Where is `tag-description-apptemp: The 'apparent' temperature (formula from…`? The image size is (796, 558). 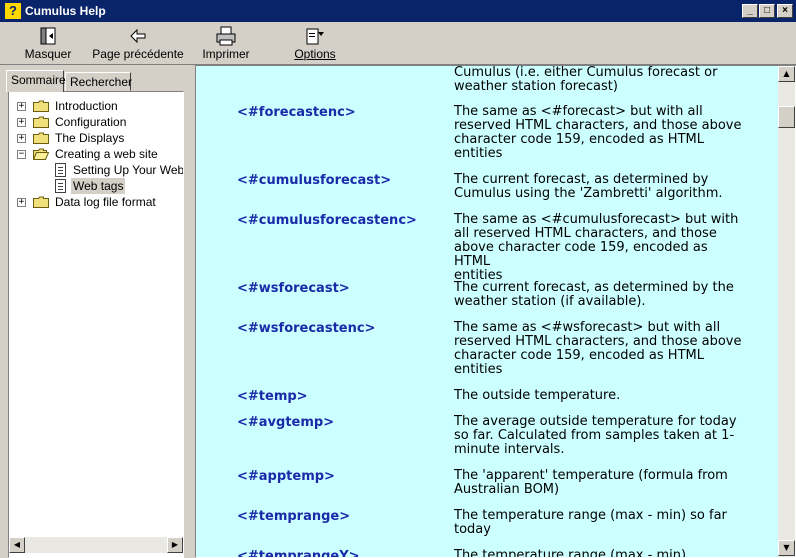
tag-description-apptemp: The 'apparent' temperature (formula from… is located at coordinates (599, 483).